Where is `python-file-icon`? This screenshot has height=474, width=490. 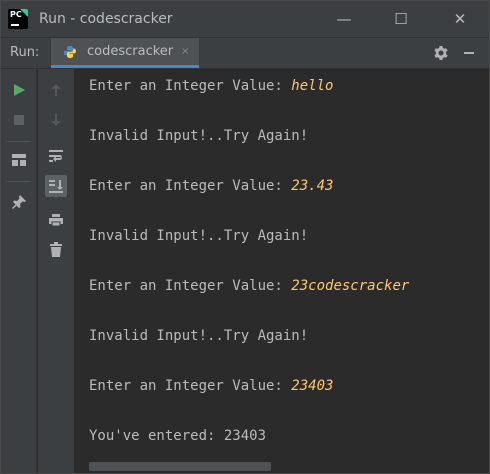 python-file-icon is located at coordinates (70, 52).